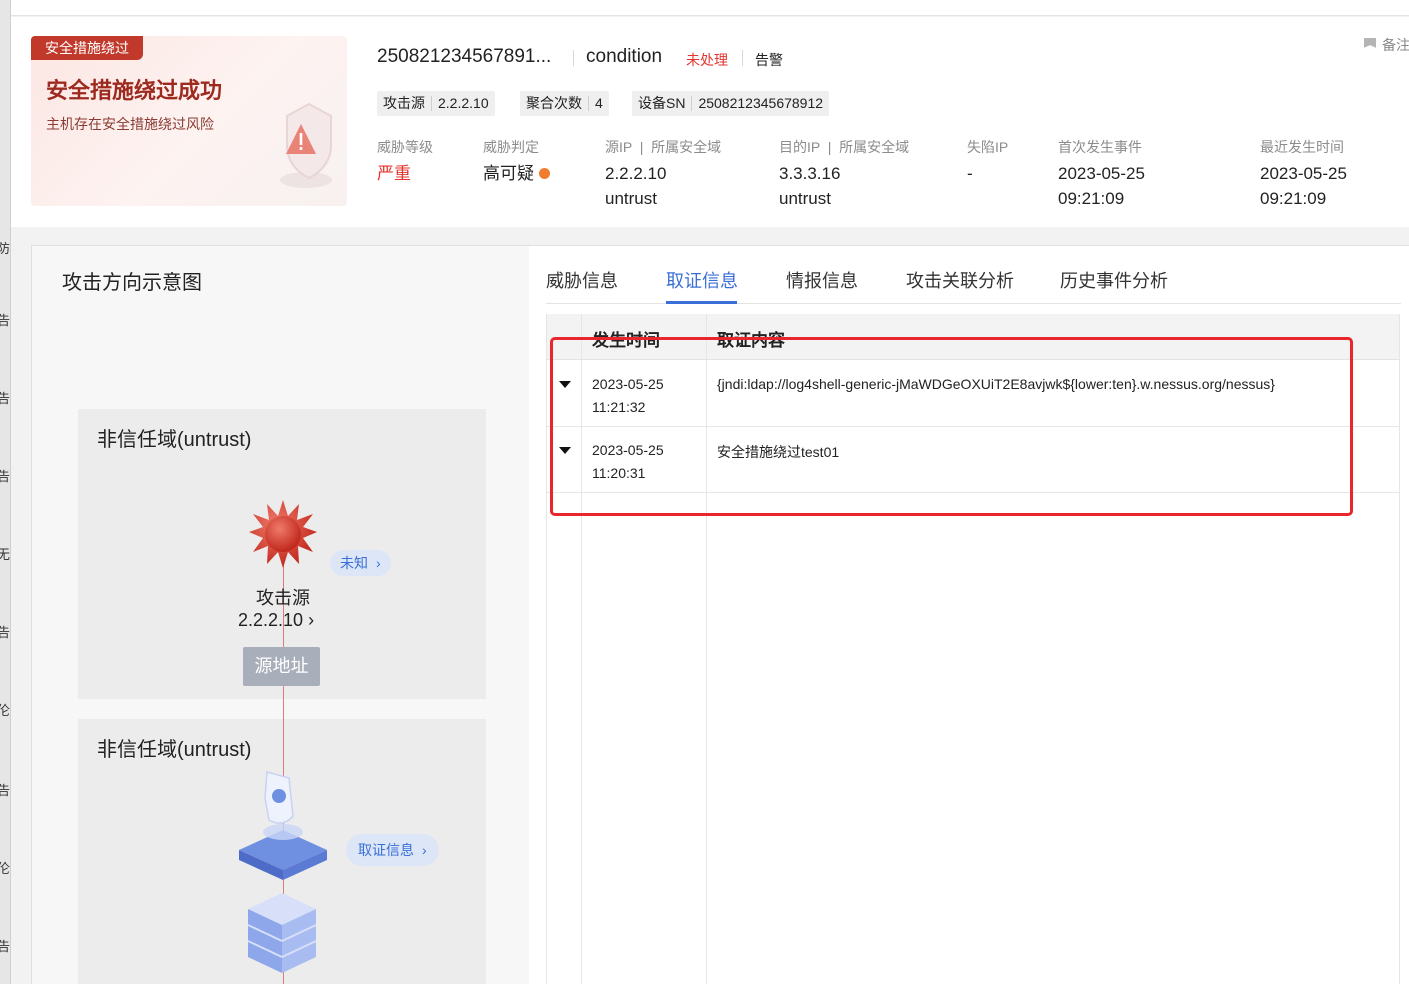 The image size is (1409, 984). I want to click on cell-content: 安全措施绕过test01, so click(778, 452).